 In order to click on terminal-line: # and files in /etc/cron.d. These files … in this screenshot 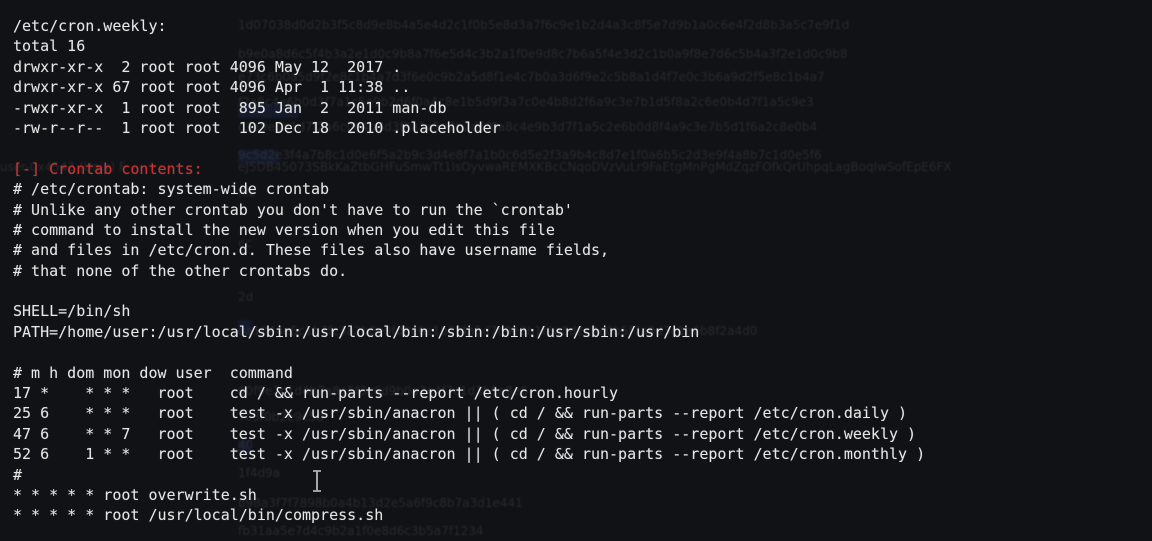, I will do `click(311, 250)`.